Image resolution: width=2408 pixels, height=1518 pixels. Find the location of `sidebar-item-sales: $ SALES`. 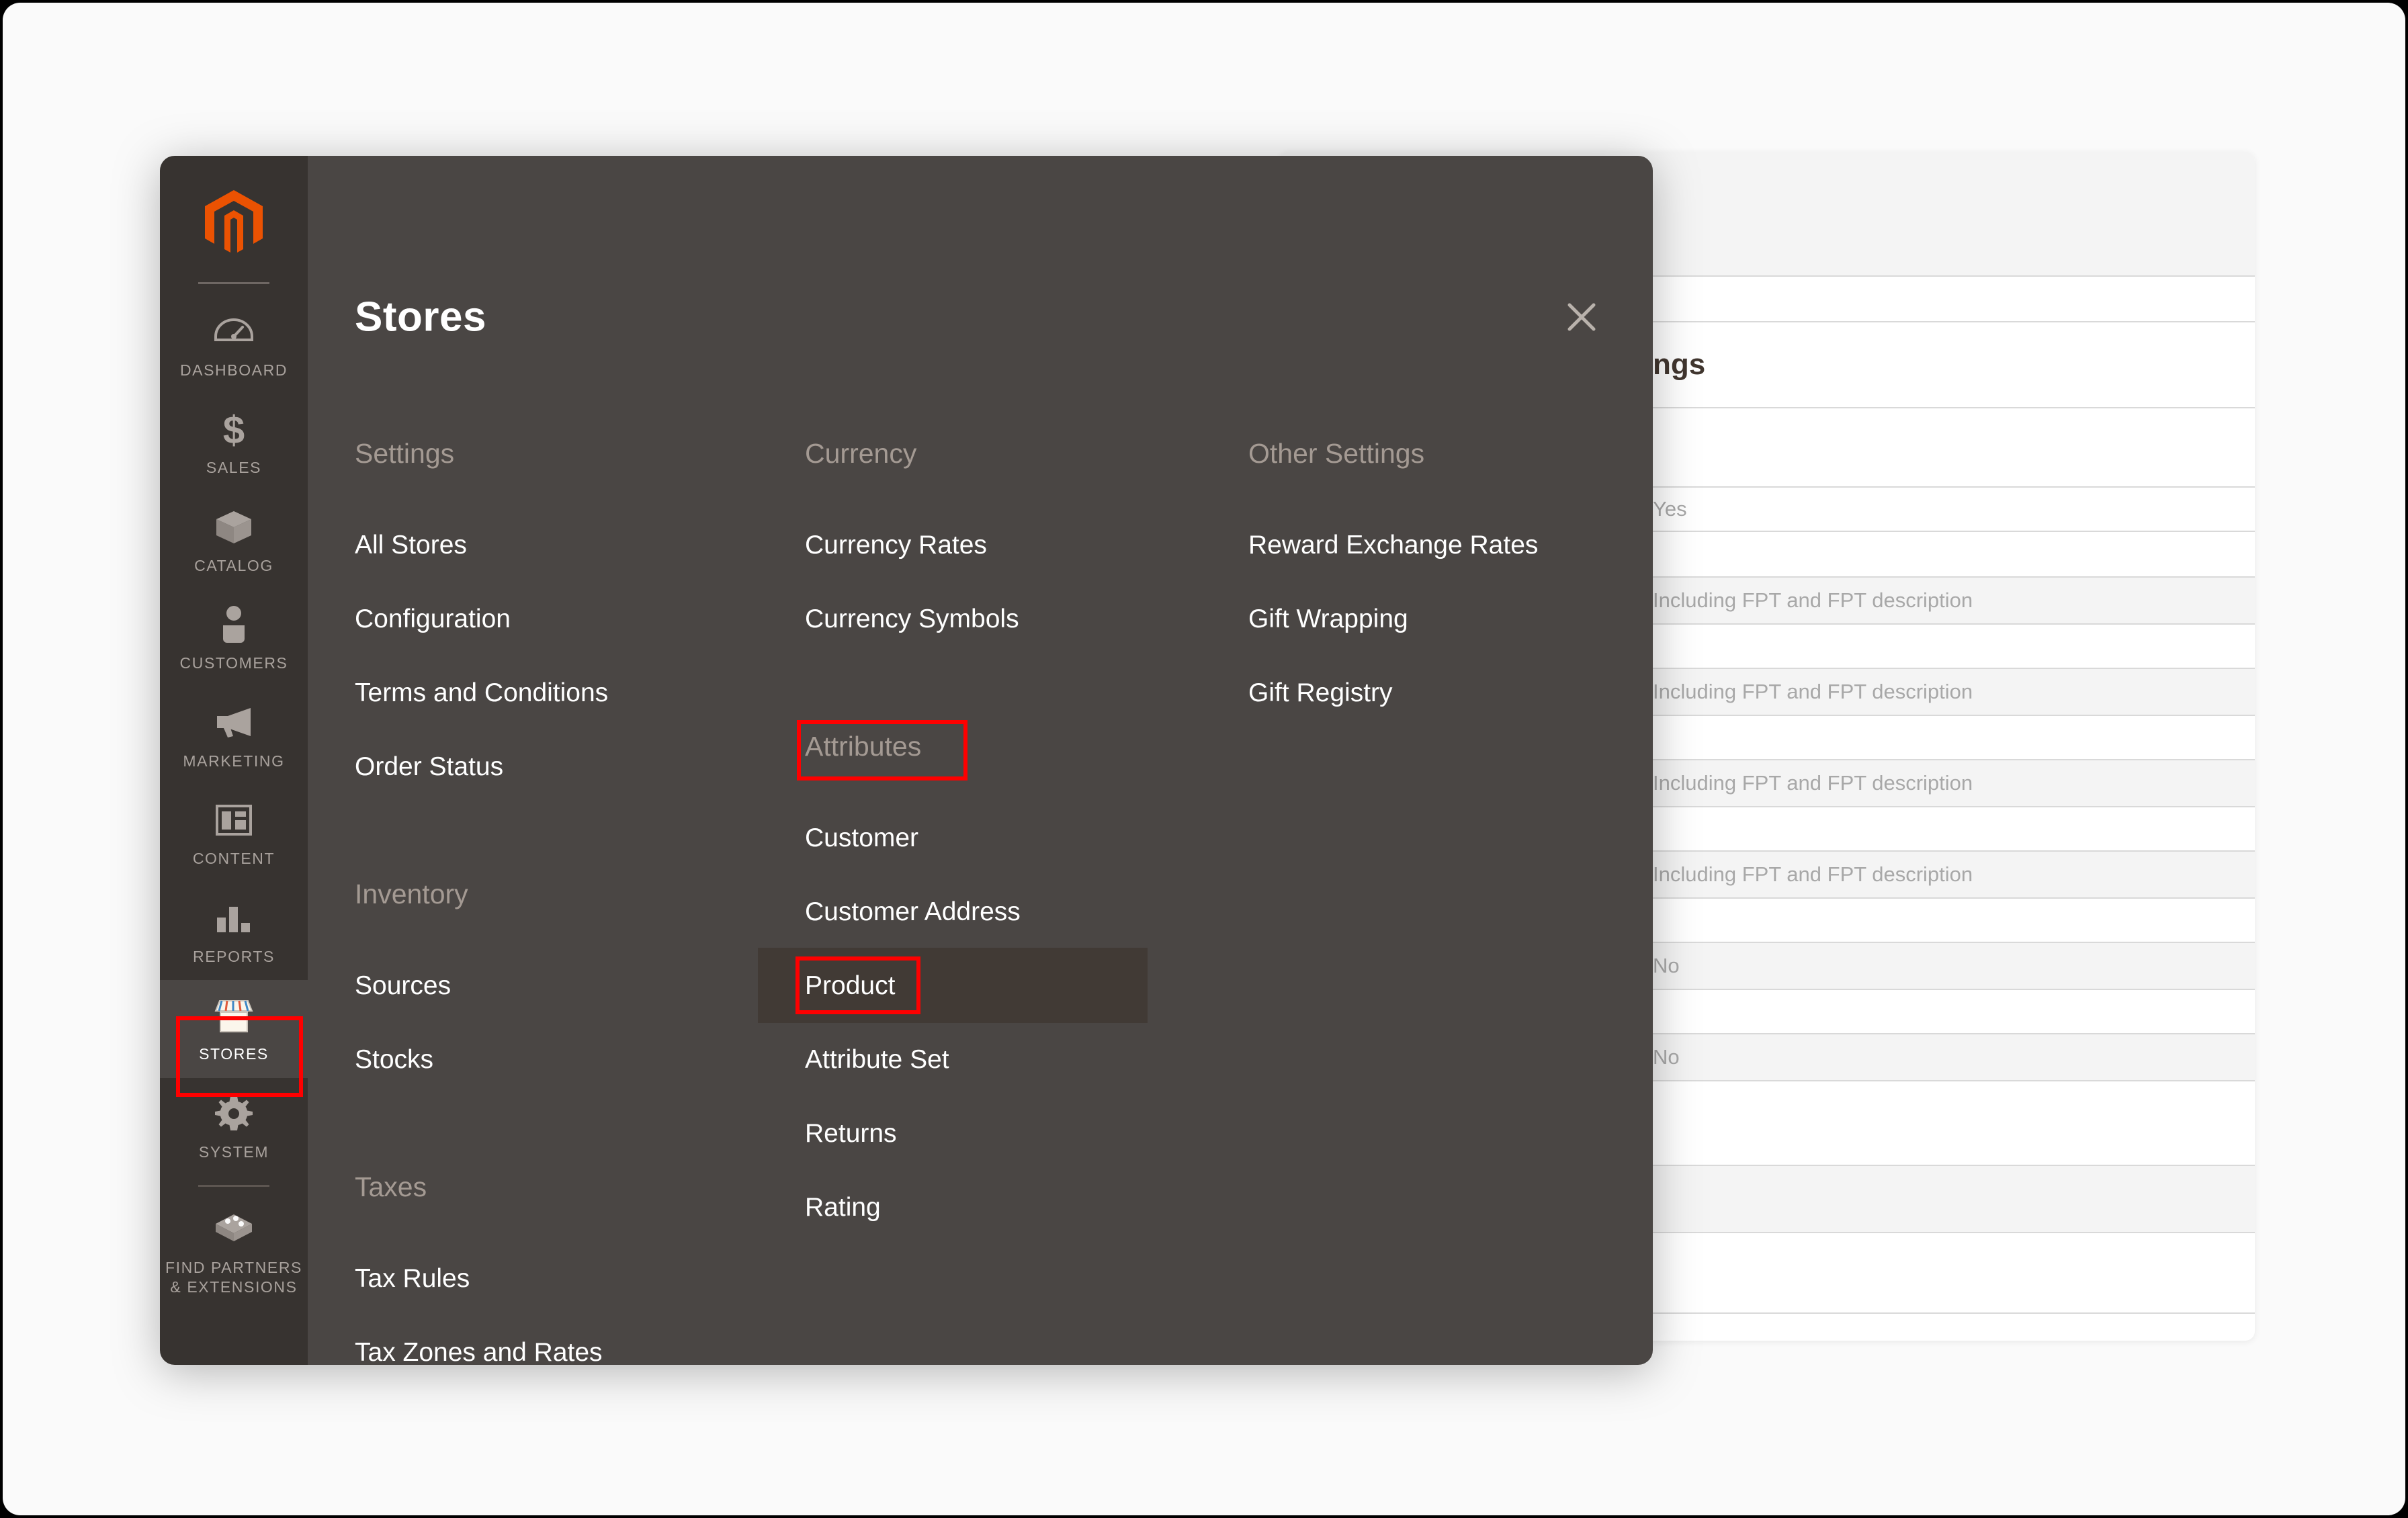

sidebar-item-sales: $ SALES is located at coordinates (234, 442).